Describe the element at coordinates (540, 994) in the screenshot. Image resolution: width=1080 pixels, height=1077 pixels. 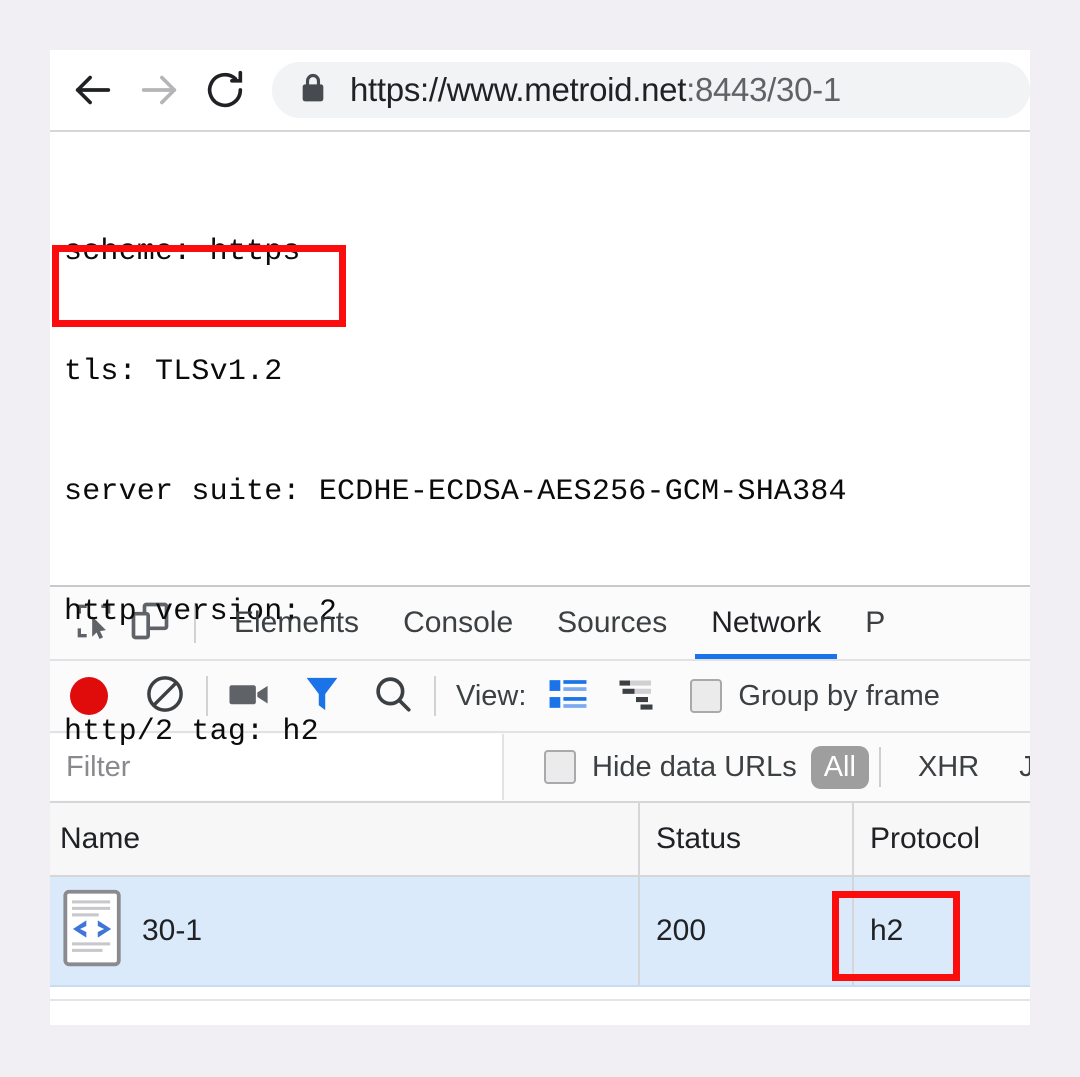
I see `table-bottom-edge` at that location.